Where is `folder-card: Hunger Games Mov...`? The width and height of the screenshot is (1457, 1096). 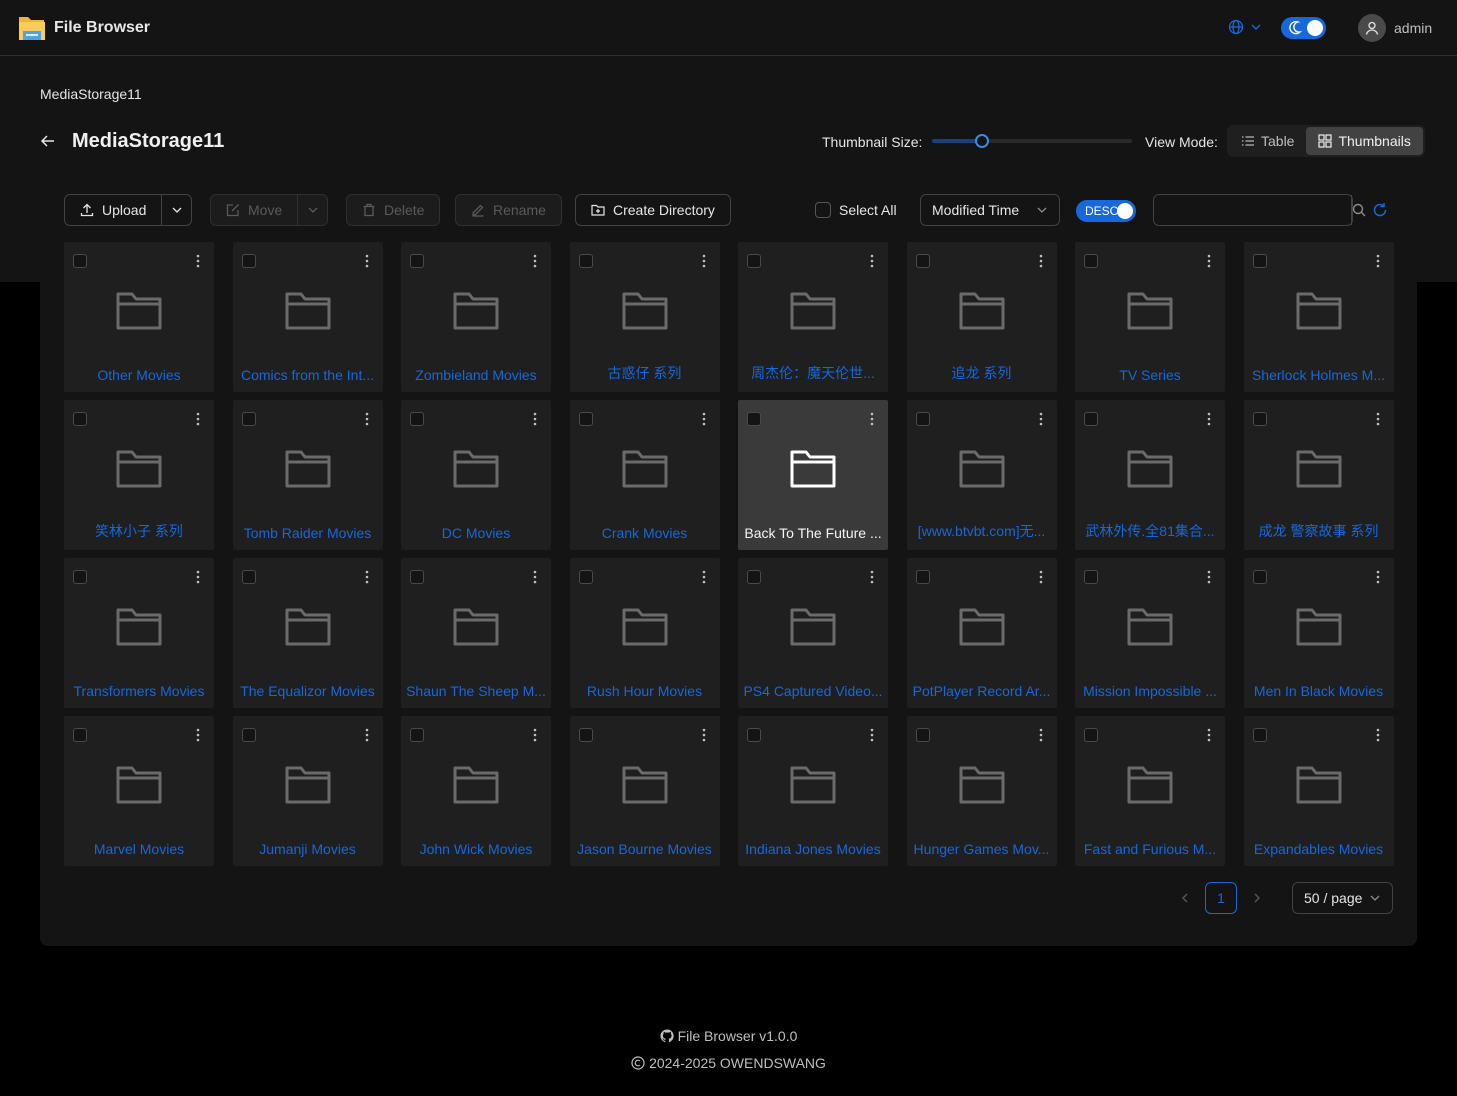 folder-card: Hunger Games Mov... is located at coordinates (981, 791).